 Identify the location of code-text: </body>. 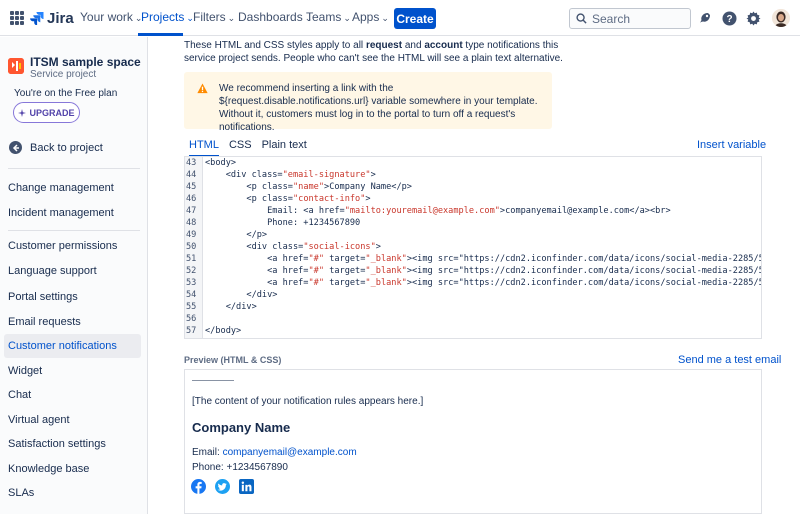
(223, 331).